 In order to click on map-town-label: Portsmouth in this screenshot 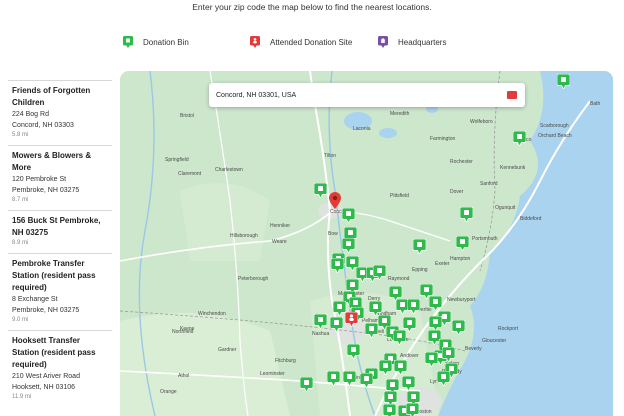, I will do `click(485, 239)`.